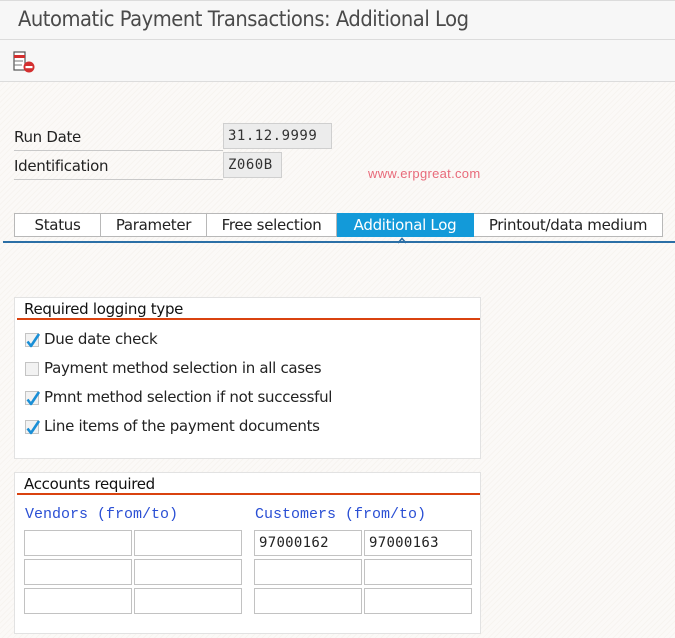 The width and height of the screenshot is (675, 638). What do you see at coordinates (188, 397) in the screenshot?
I see `pmnt-method-not-successful-label: Pmnt method selection if not successful` at bounding box center [188, 397].